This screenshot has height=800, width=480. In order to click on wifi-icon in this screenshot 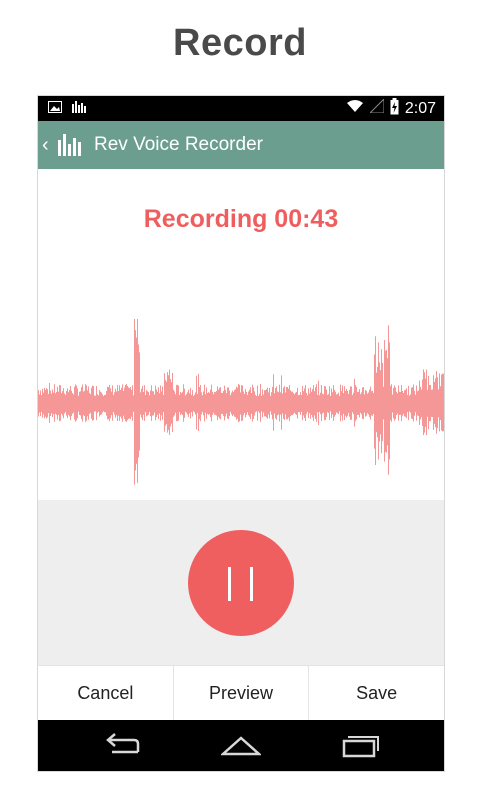, I will do `click(355, 108)`.